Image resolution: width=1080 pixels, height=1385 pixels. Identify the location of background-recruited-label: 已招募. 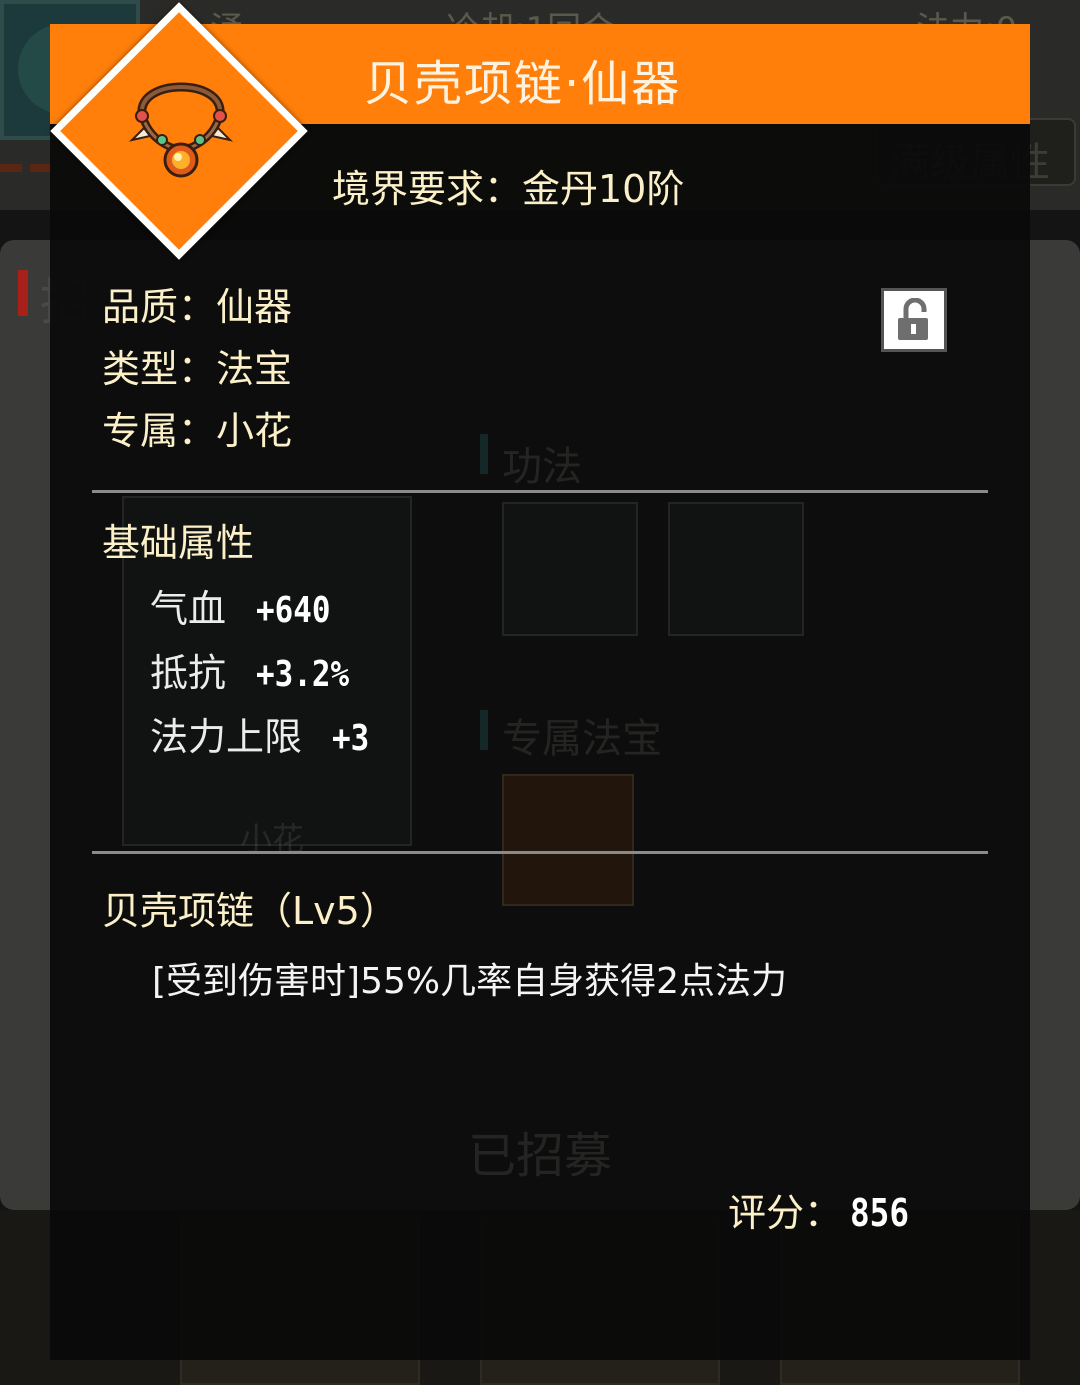
(540, 1156).